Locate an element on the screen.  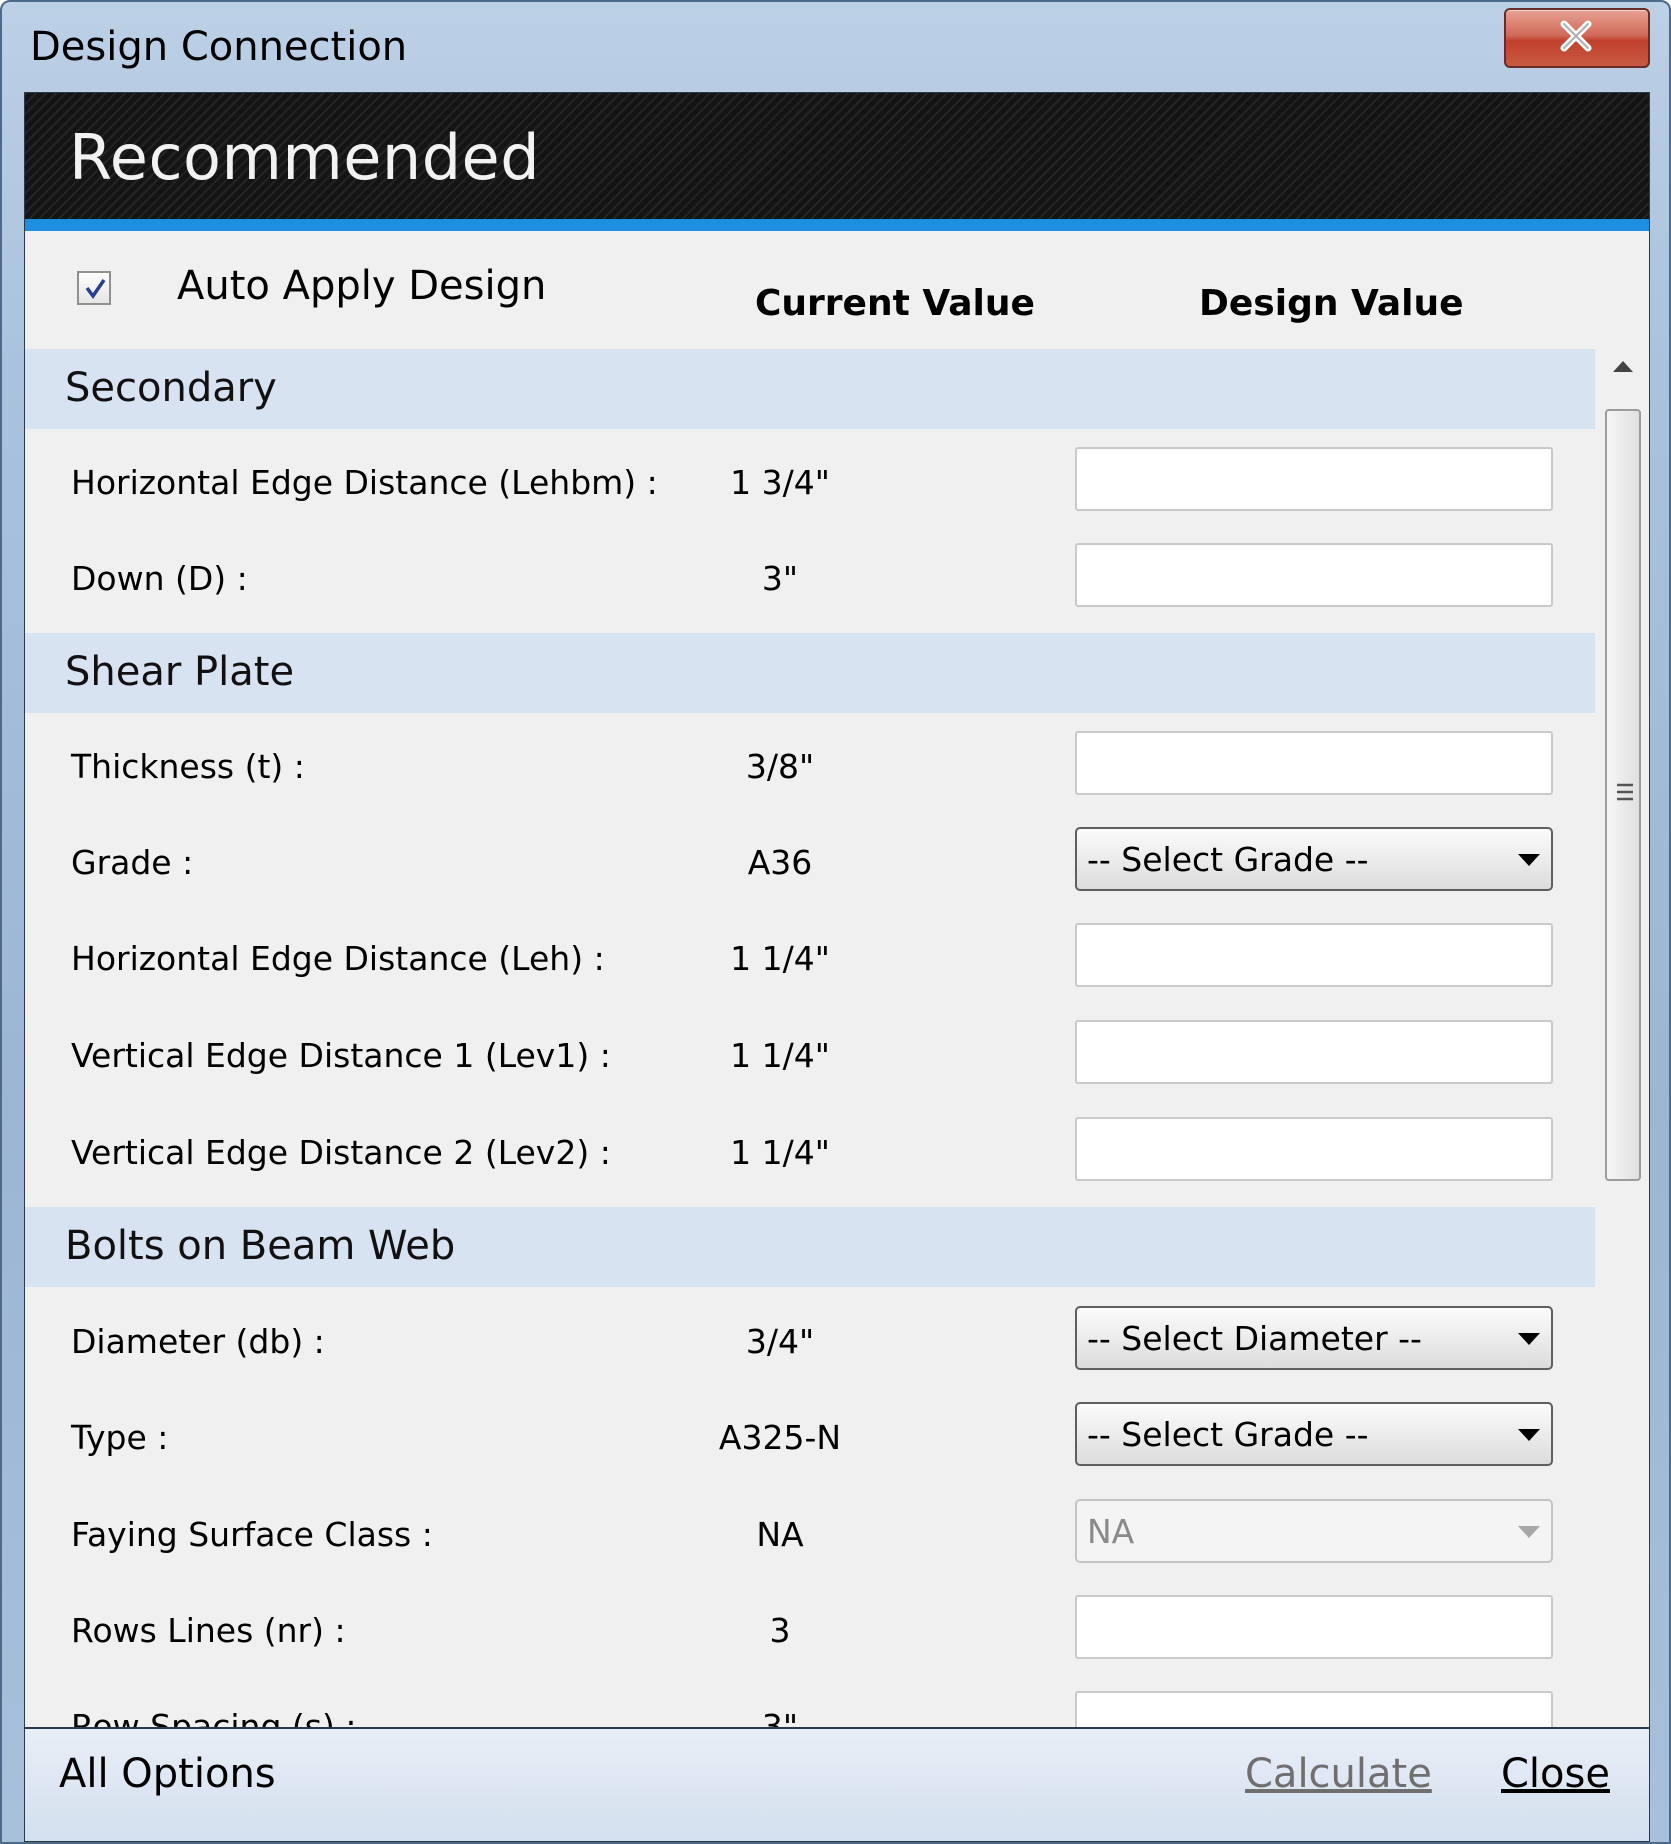
row-label-lev2: Vertical Edge Distance 2 (Lev2) : is located at coordinates (341, 1152).